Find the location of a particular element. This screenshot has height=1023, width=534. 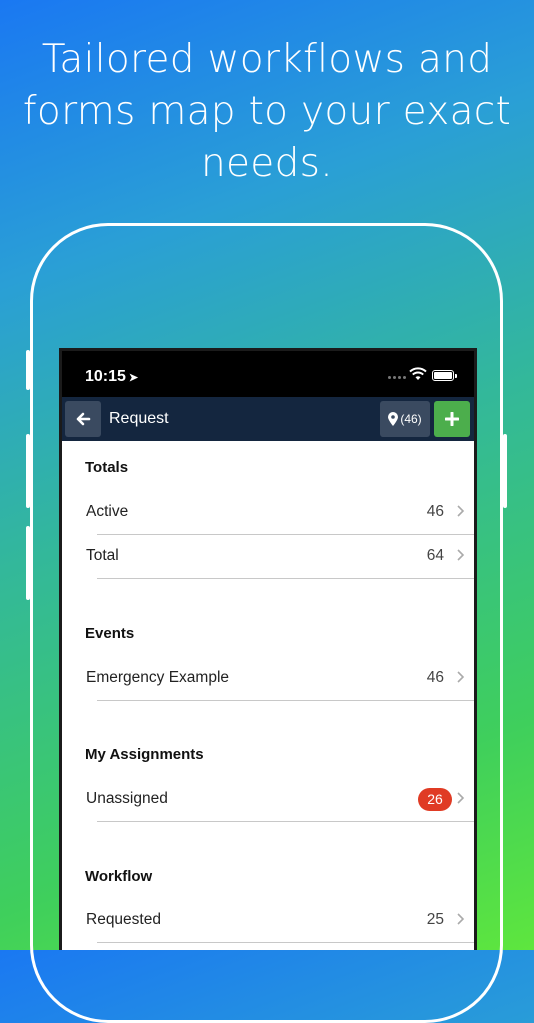

battery-icon is located at coordinates (444, 375).